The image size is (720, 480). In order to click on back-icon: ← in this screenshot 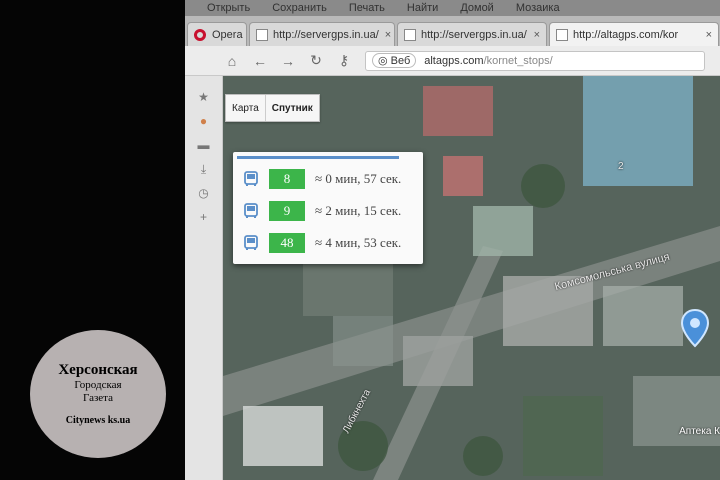, I will do `click(260, 61)`.